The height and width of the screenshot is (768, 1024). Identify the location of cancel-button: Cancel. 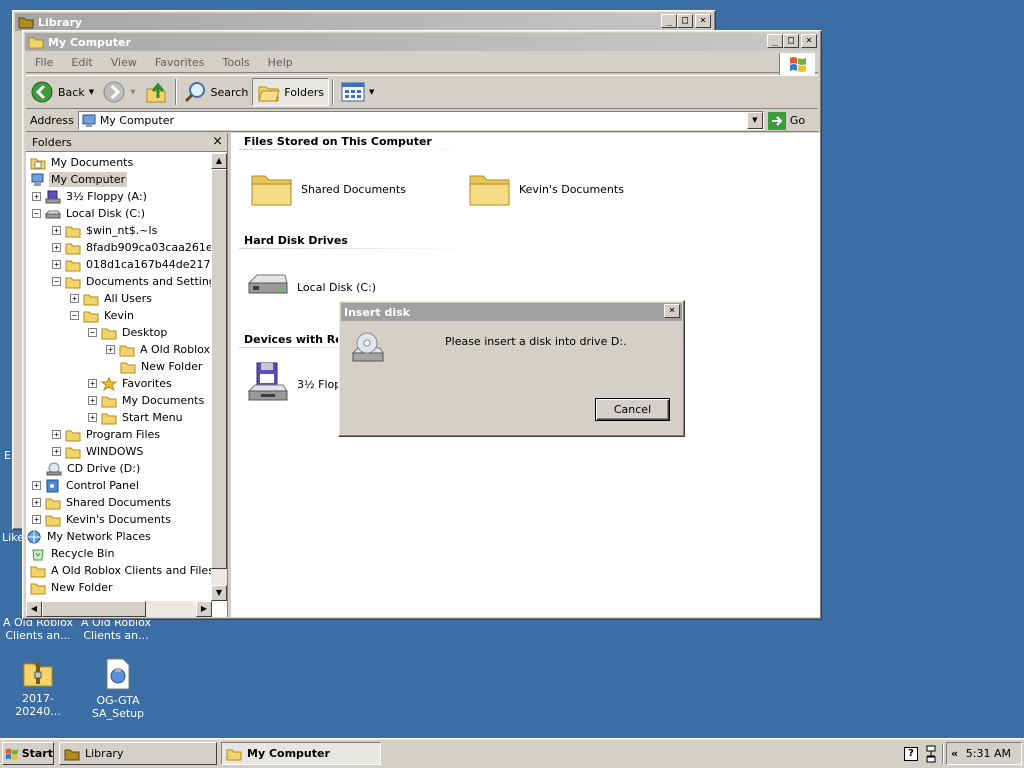
(632, 409).